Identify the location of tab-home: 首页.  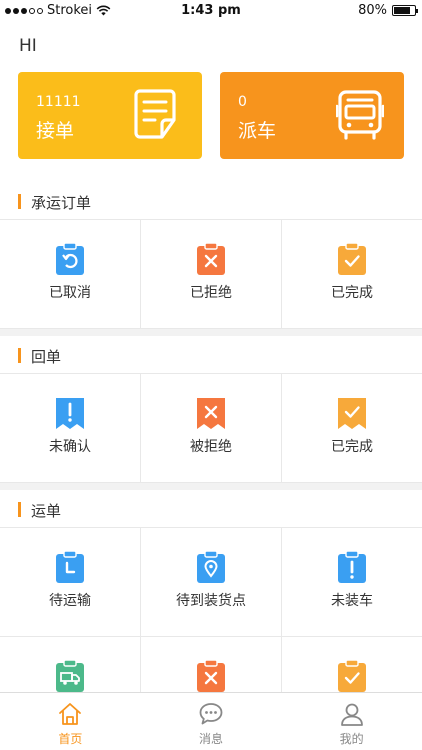
(70, 721).